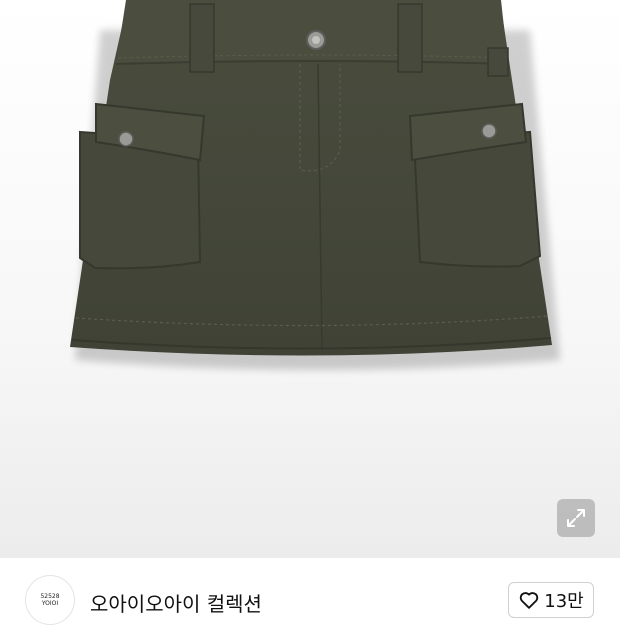  Describe the element at coordinates (50, 596) in the screenshot. I see `avatar-text-line1: 52528` at that location.